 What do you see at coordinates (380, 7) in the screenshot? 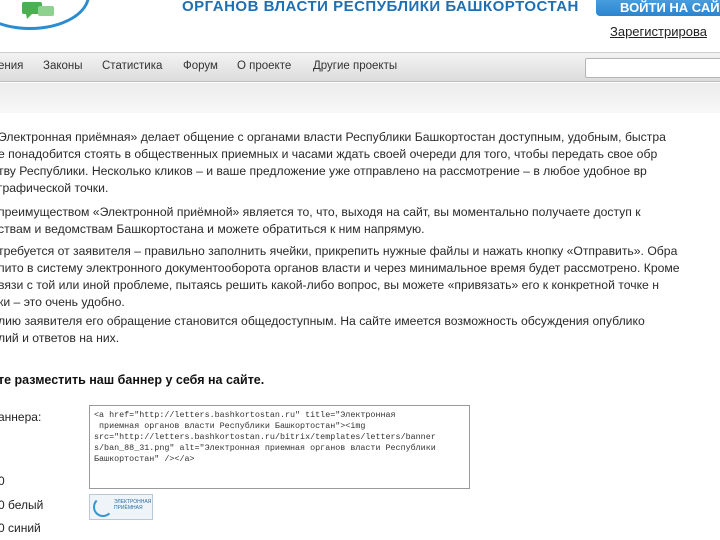
I see `site-title: ОРГАНОВ ВЛАСТИ РЕСПУБЛИКИ БАШКОРТОСТАН` at bounding box center [380, 7].